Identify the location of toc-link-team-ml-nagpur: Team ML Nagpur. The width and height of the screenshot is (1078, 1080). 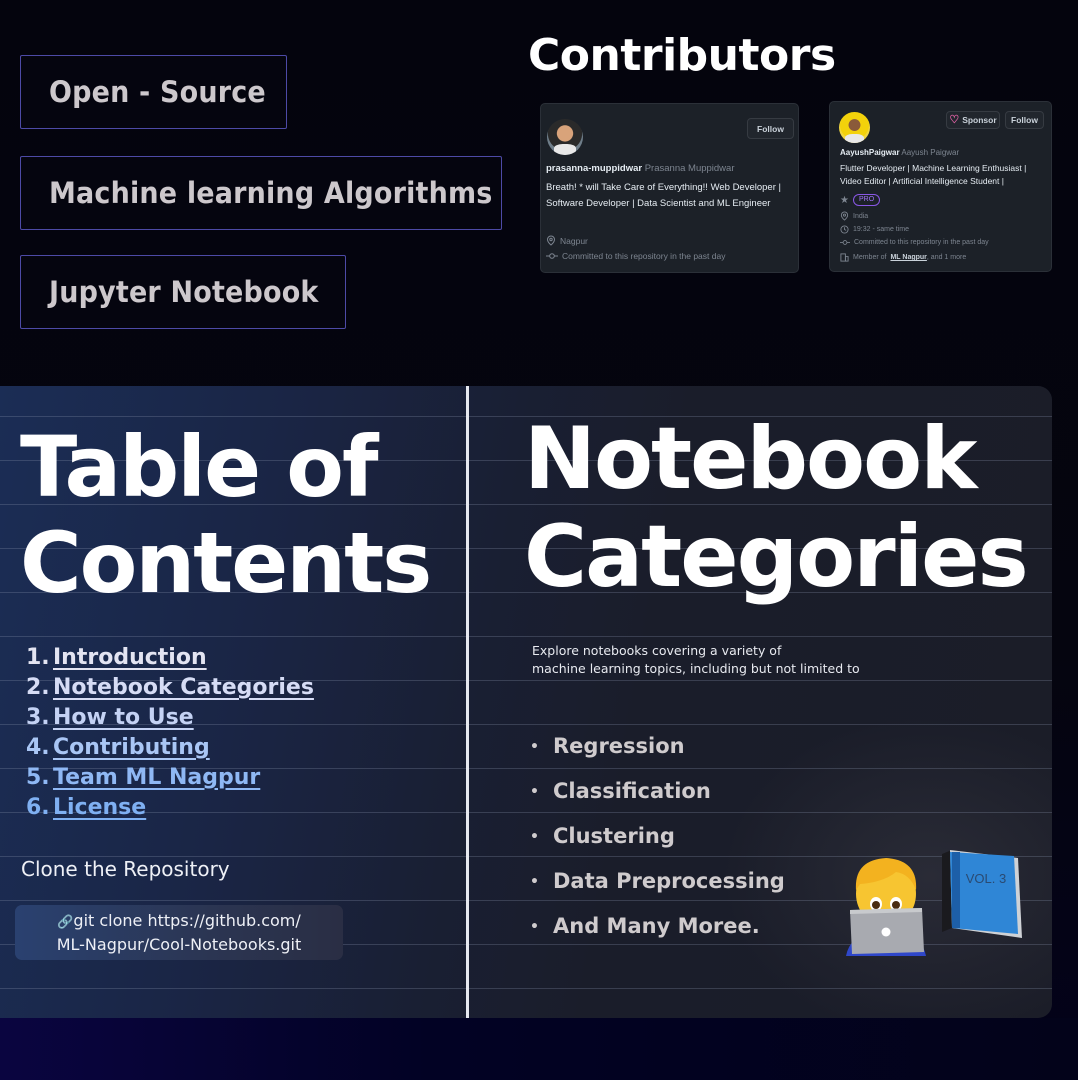
(156, 777).